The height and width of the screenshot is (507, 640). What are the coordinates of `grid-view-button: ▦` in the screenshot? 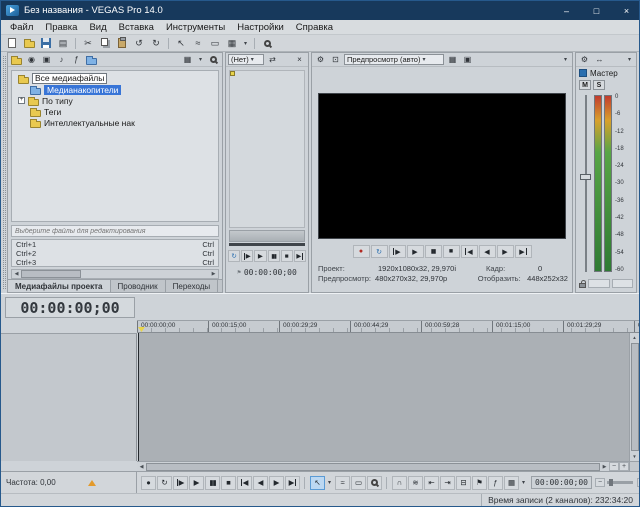 It's located at (232, 43).